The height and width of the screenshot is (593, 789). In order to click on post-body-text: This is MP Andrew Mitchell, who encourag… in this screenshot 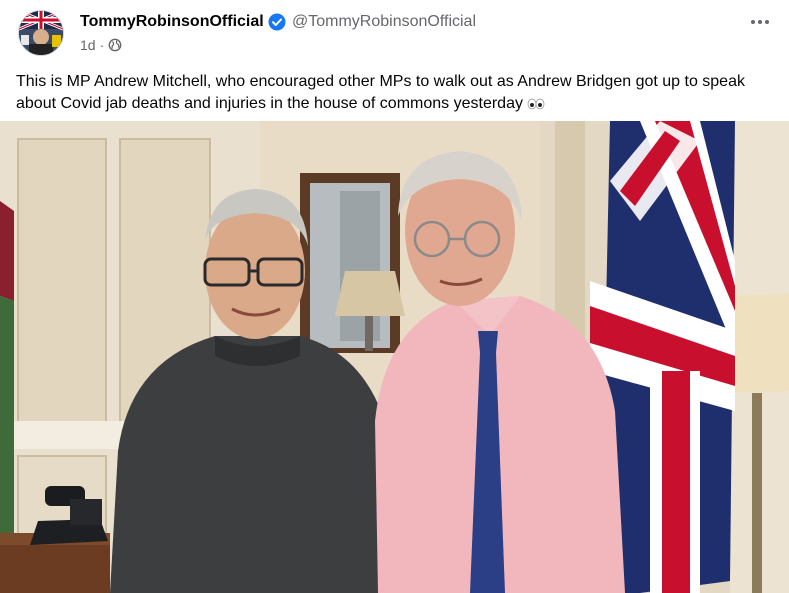, I will do `click(380, 92)`.